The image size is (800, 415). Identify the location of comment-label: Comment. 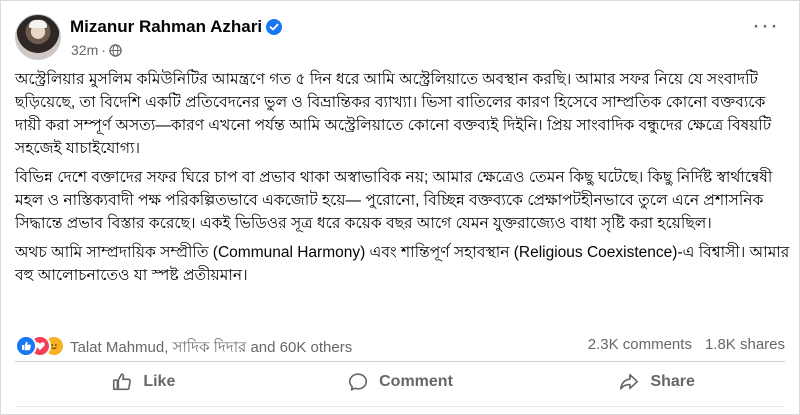
(416, 381).